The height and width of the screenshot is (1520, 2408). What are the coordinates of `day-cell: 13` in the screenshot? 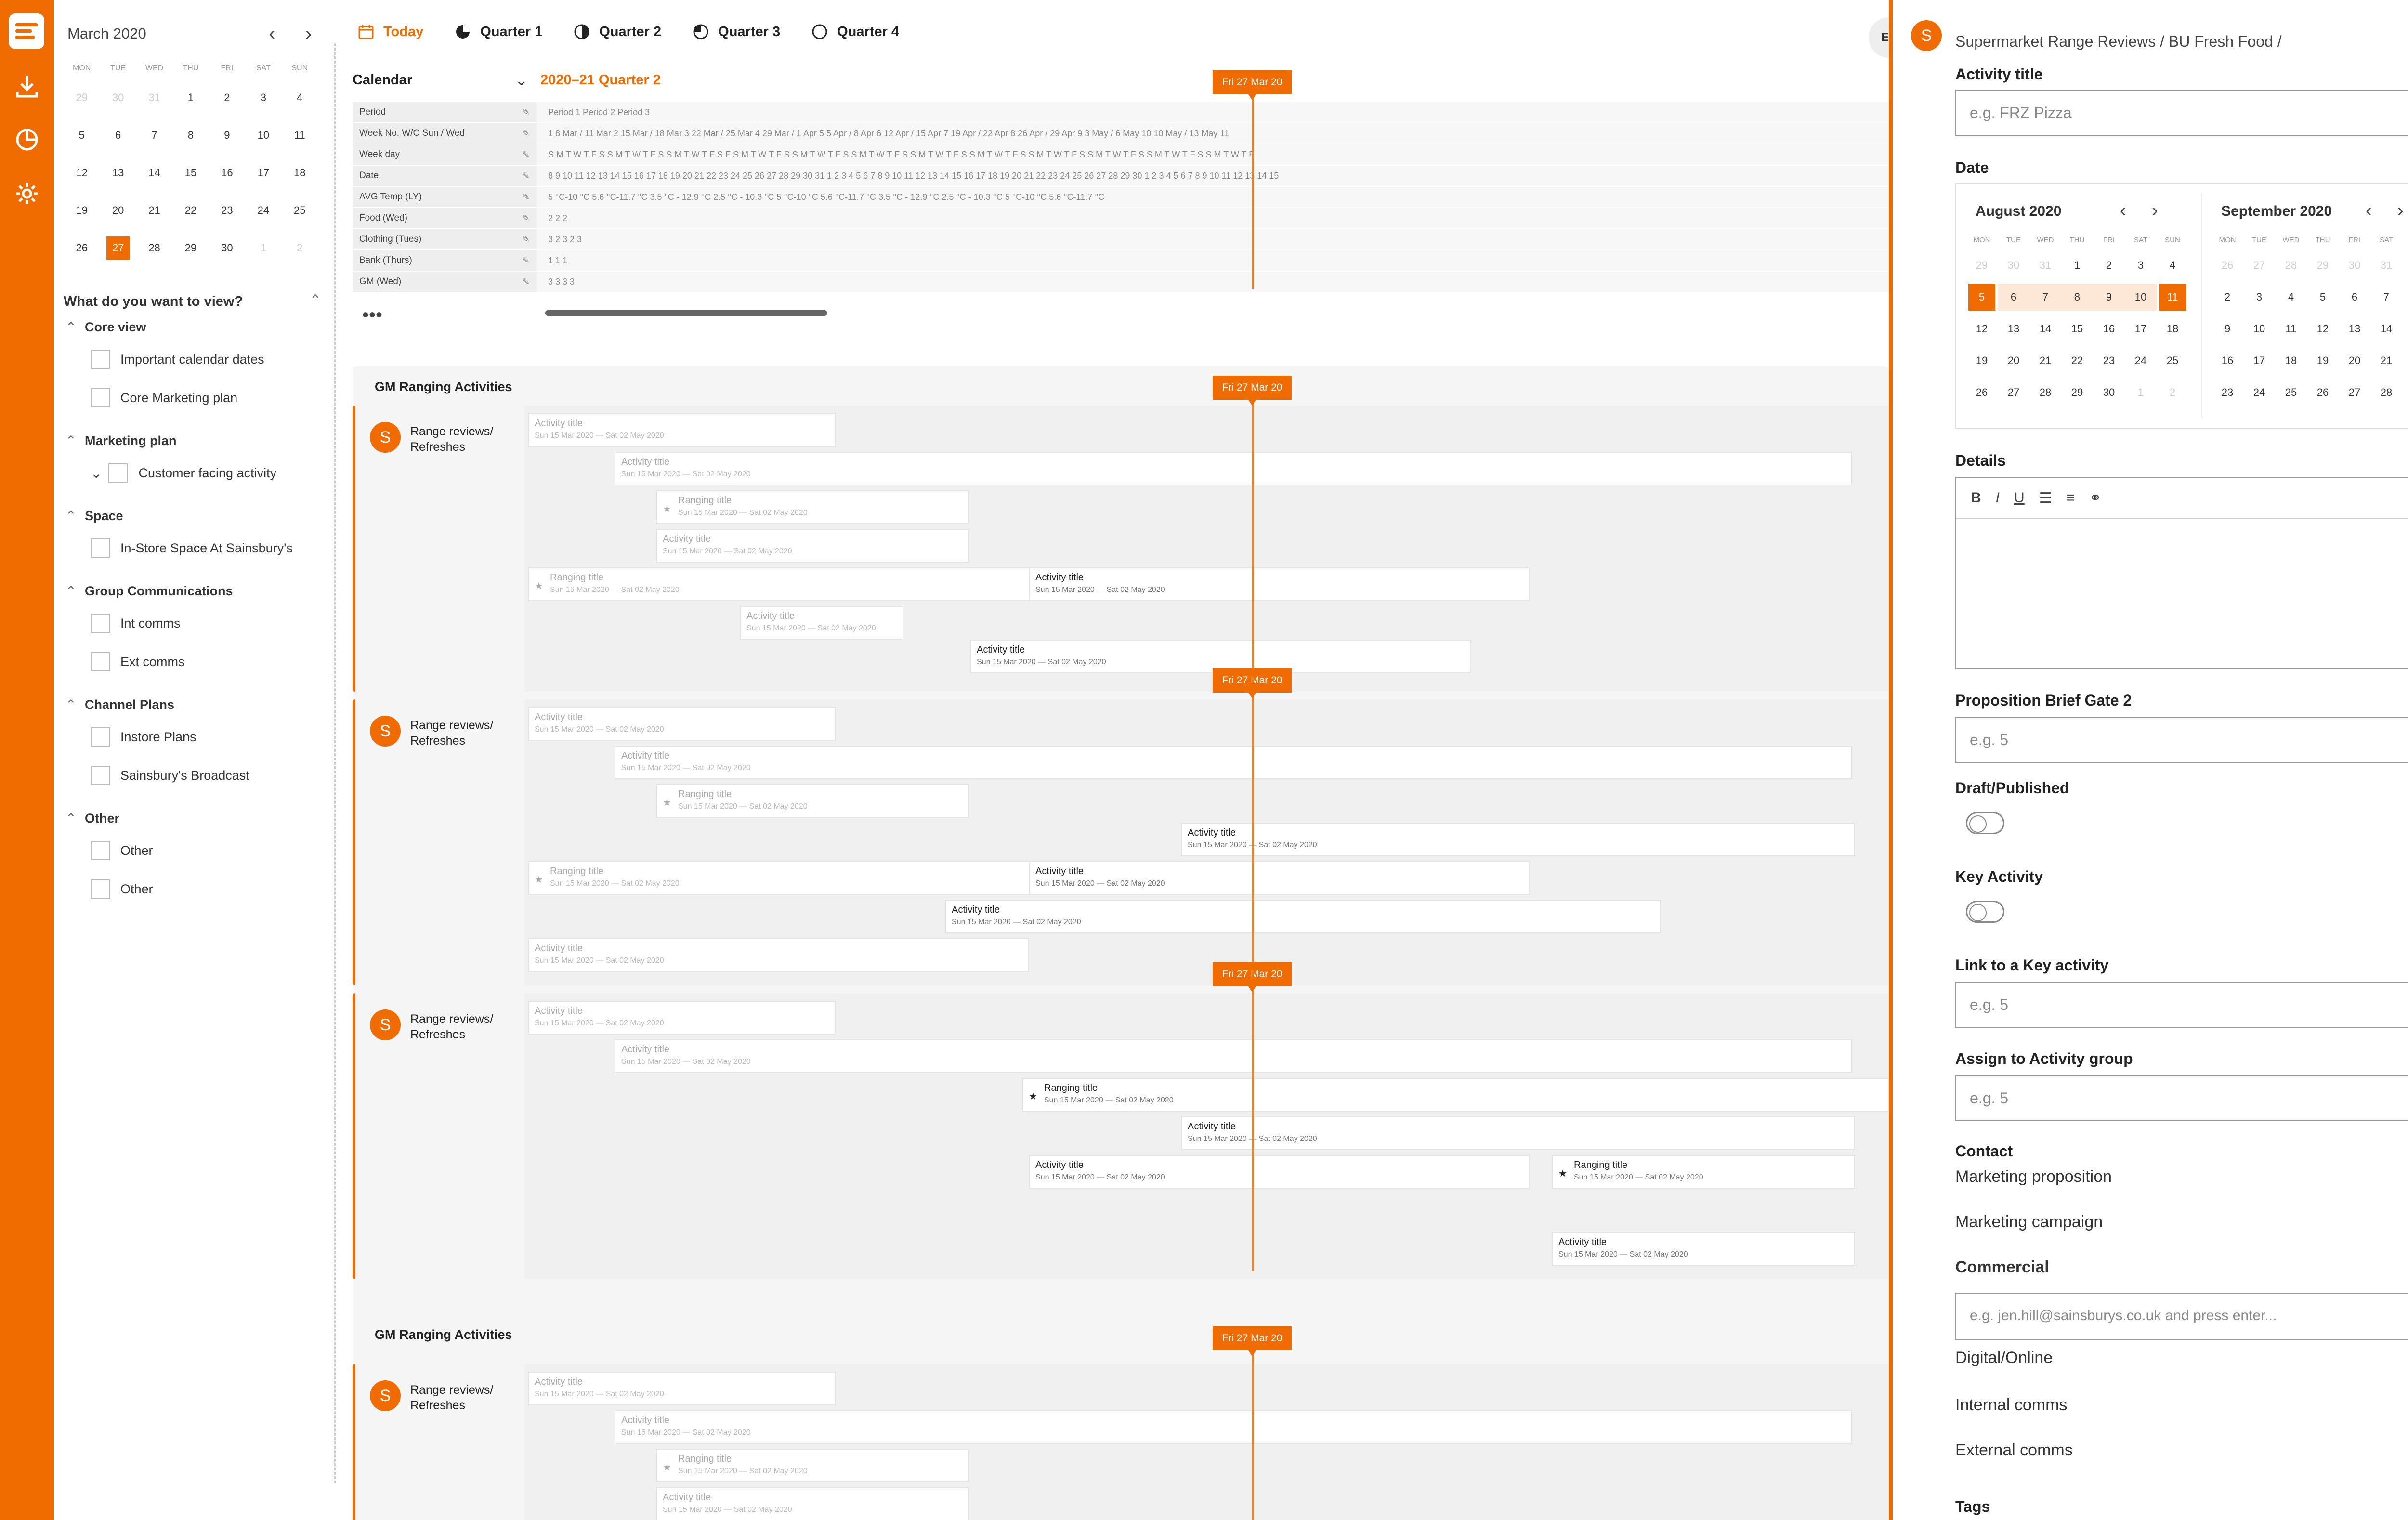 It's located at (2354, 329).